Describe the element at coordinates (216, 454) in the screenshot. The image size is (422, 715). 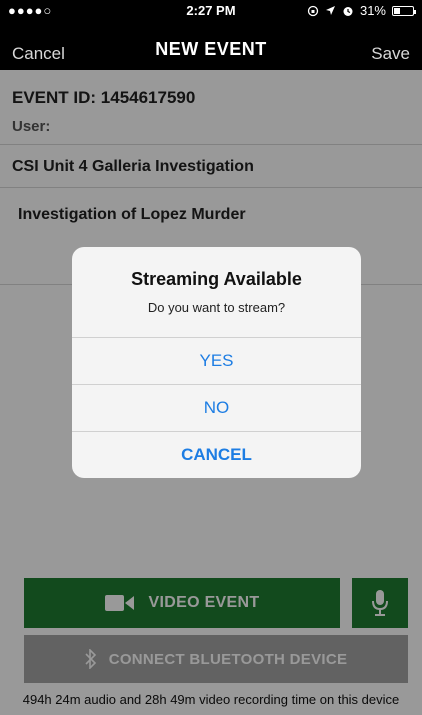
I see `alert-cancel-button: CANCEL` at that location.